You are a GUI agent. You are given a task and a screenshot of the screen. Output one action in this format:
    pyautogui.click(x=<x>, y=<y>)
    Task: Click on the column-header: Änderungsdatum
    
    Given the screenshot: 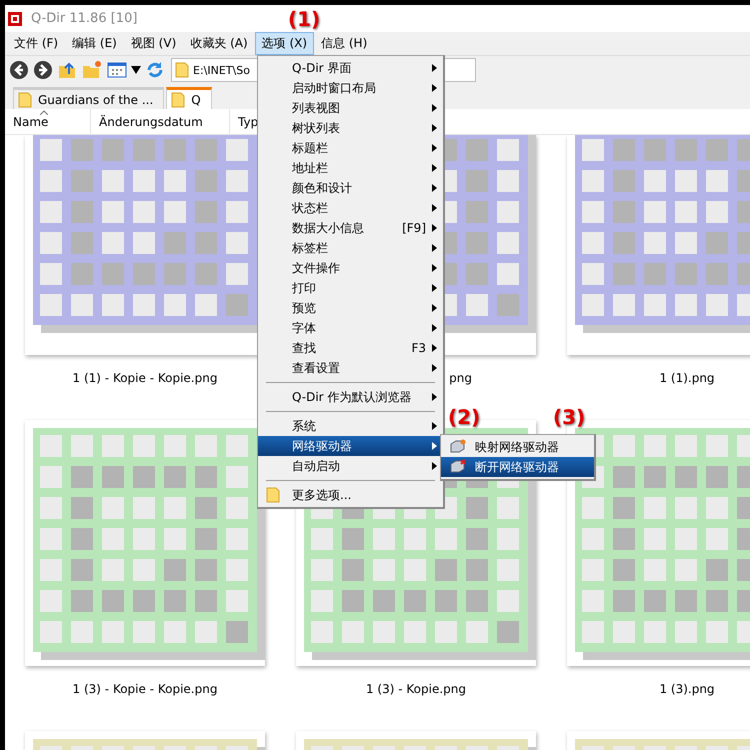 What is the action you would take?
    pyautogui.click(x=160, y=121)
    